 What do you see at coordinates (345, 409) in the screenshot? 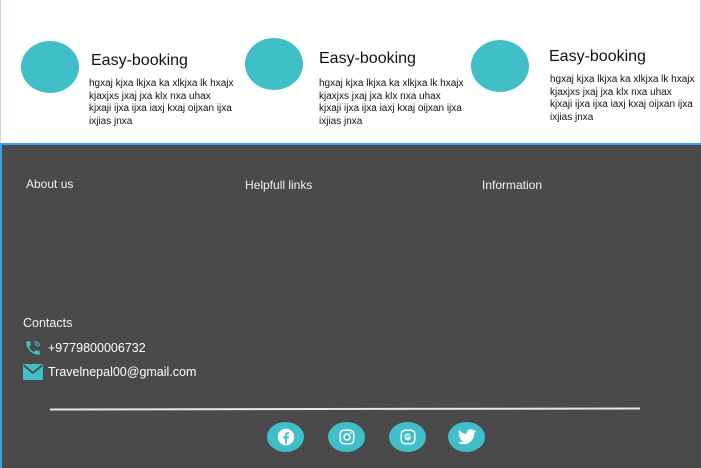
I see `footer-divider` at bounding box center [345, 409].